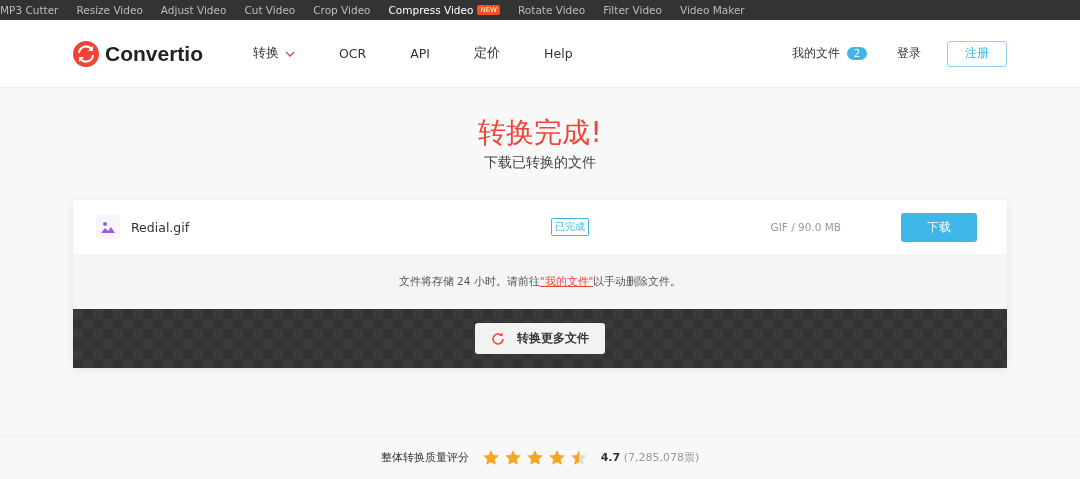 Image resolution: width=1080 pixels, height=479 pixels. What do you see at coordinates (487, 53) in the screenshot?
I see `nav-link: 定价` at bounding box center [487, 53].